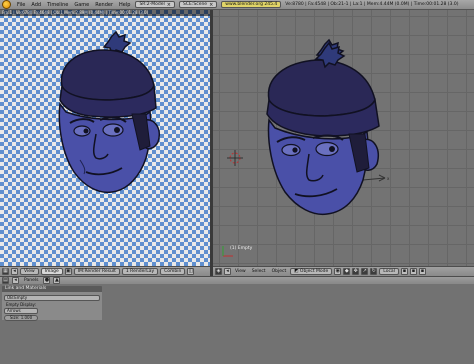  I want to click on rotate-icon: ↻, so click(374, 271).